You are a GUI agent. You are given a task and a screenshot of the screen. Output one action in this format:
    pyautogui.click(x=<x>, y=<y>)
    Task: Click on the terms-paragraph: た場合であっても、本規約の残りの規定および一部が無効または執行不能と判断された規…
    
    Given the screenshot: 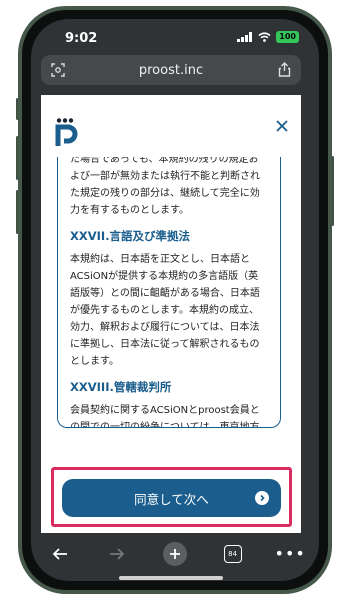 What is the action you would take?
    pyautogui.click(x=165, y=186)
    